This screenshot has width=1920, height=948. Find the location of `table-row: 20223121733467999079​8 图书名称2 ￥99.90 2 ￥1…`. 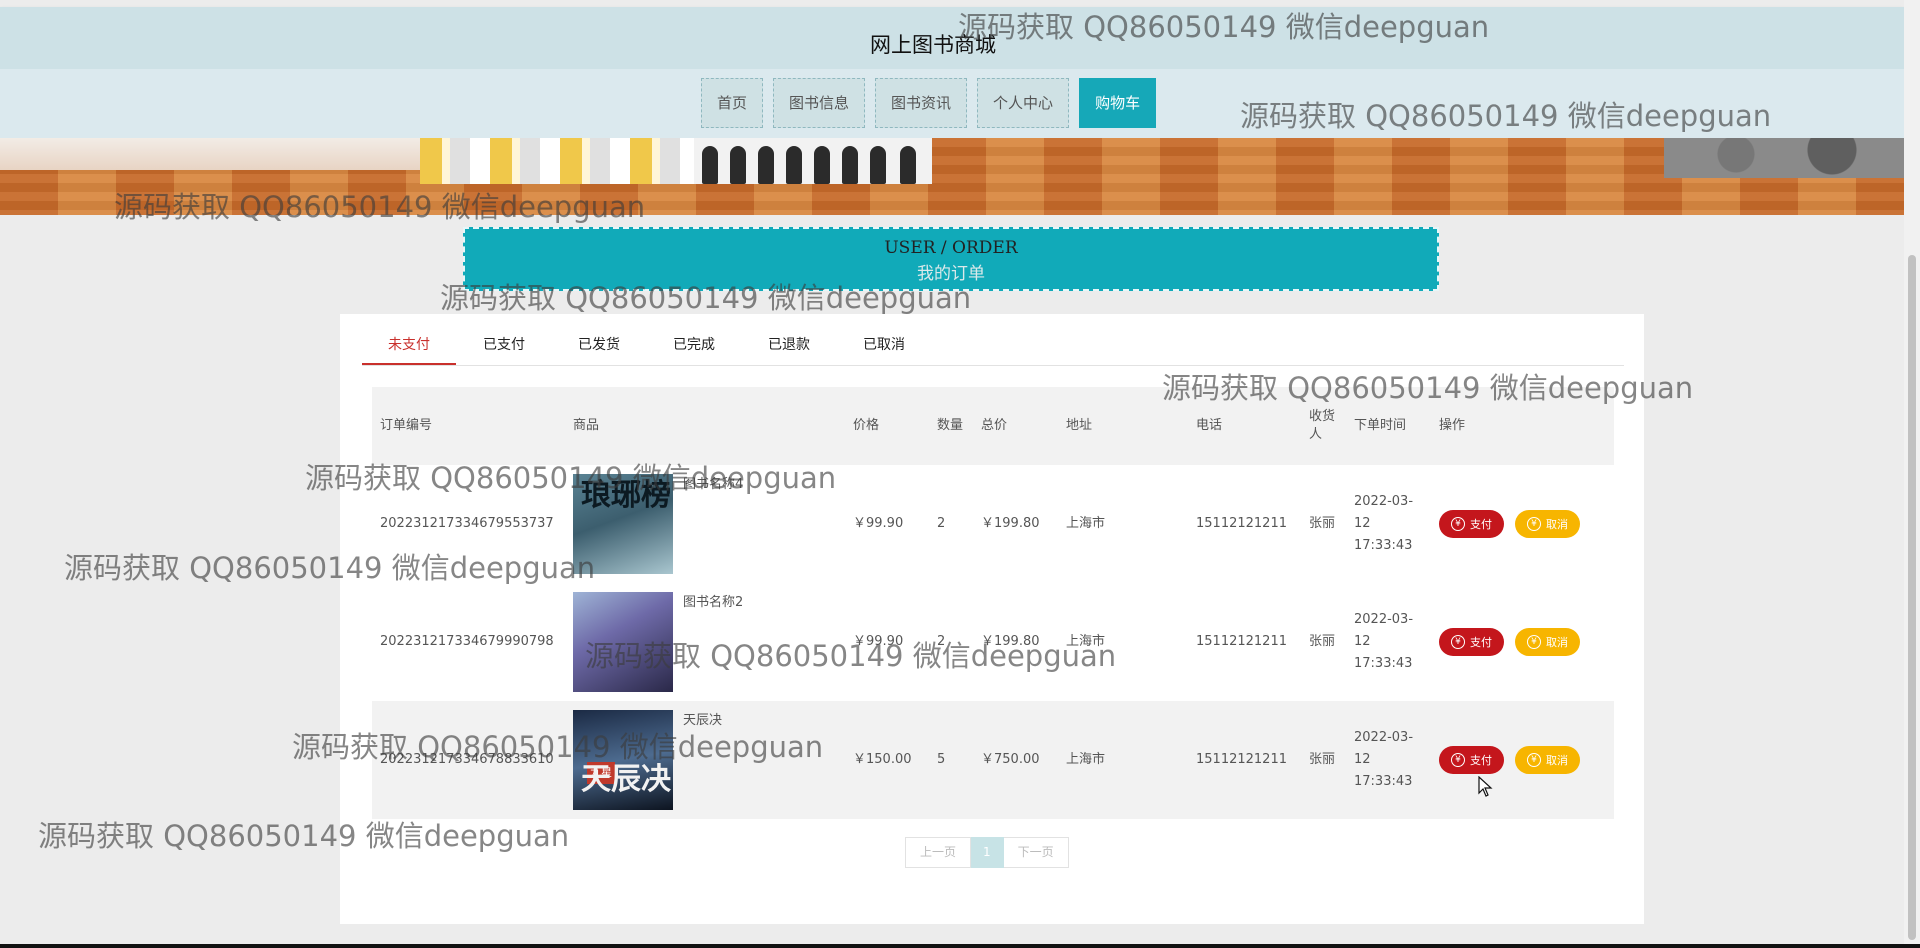

table-row: 20223121733467999079​8 图书名称2 ￥99.90 2 ￥1… is located at coordinates (993, 642).